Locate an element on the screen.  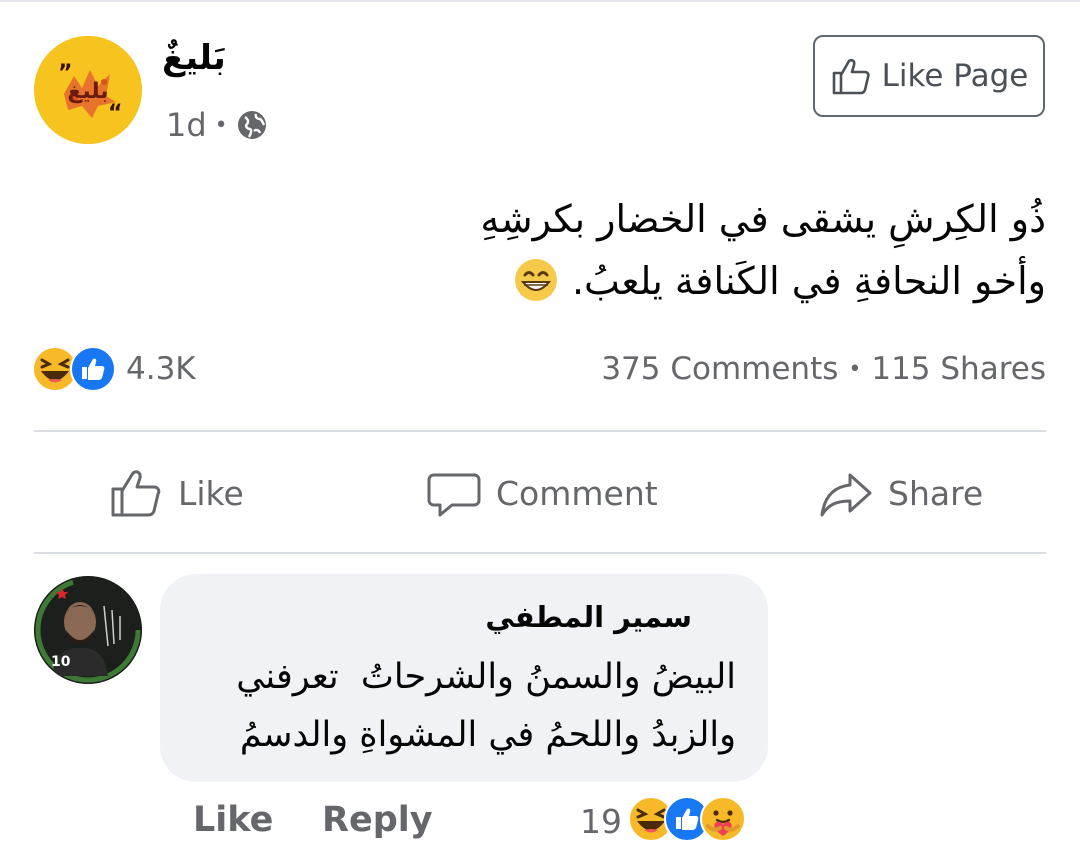
svg-text: بليغ is located at coordinates (87, 91).